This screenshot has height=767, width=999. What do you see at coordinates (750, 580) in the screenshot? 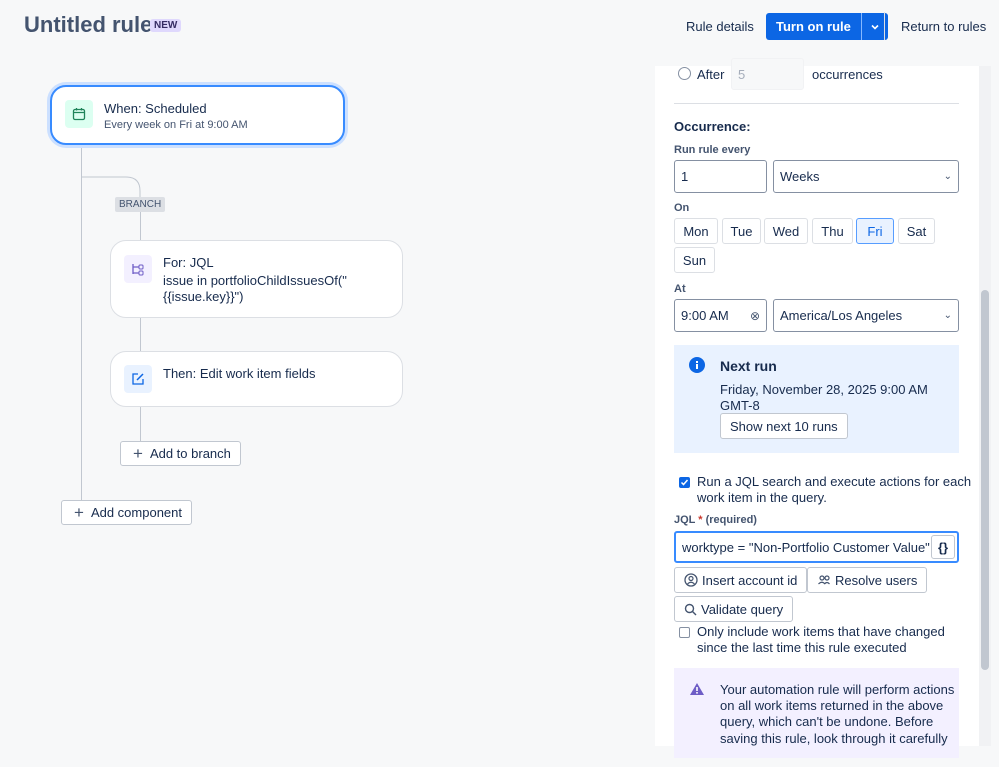
I see `insert-account-id-label: Insert account id` at bounding box center [750, 580].